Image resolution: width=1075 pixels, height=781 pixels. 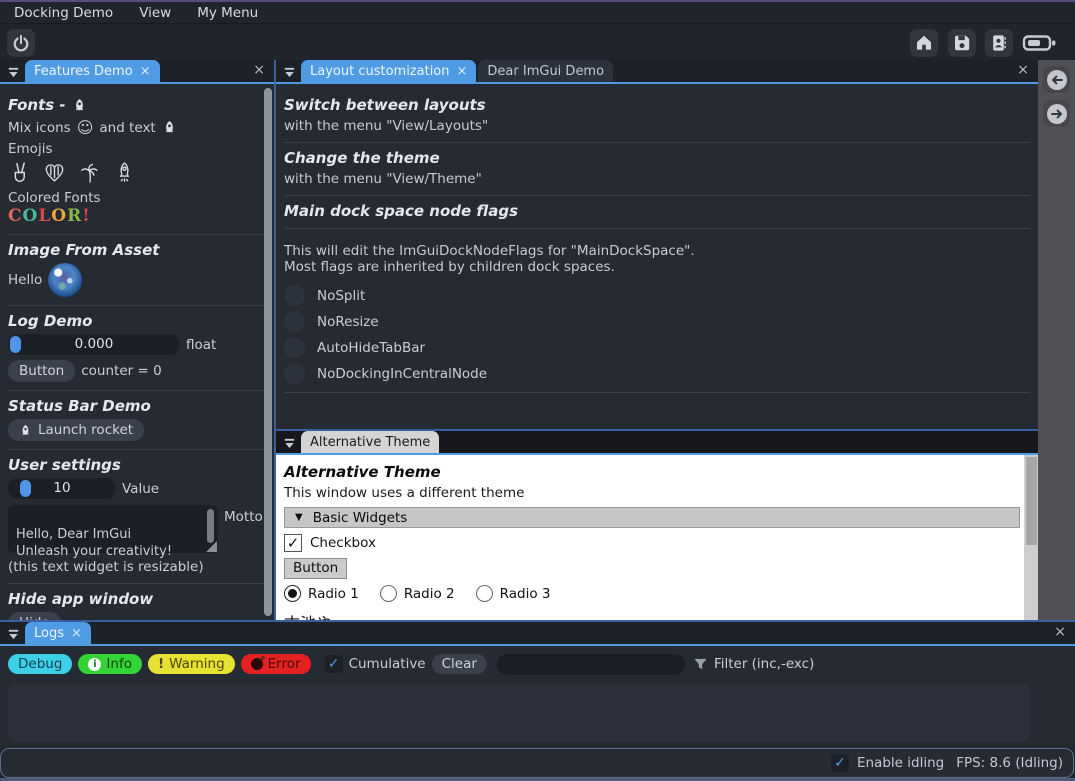 I want to click on tab-alternative-theme: Alternative Theme, so click(x=370, y=442).